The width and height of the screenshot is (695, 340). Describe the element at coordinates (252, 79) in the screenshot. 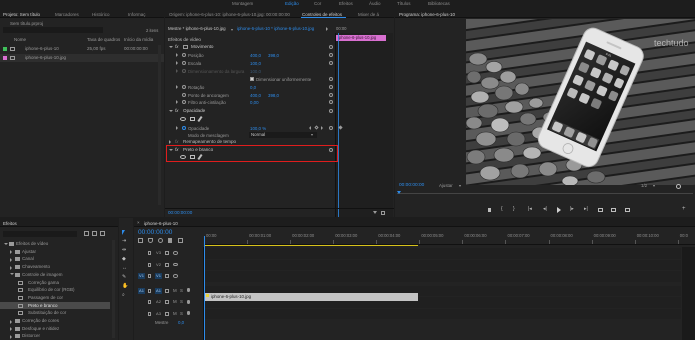

I see `uniform-scale-checkbox` at that location.